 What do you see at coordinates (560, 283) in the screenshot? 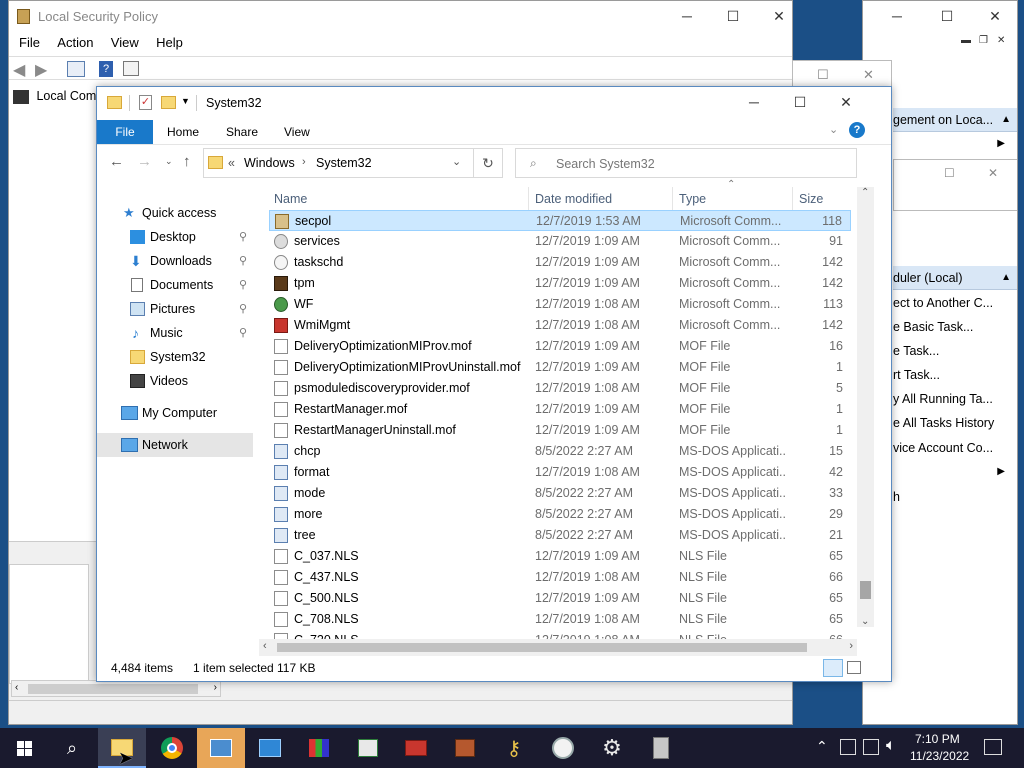
I see `file-row: tpm 12/7/2019 1:09 AM Microsoft Comm... 142` at bounding box center [560, 283].